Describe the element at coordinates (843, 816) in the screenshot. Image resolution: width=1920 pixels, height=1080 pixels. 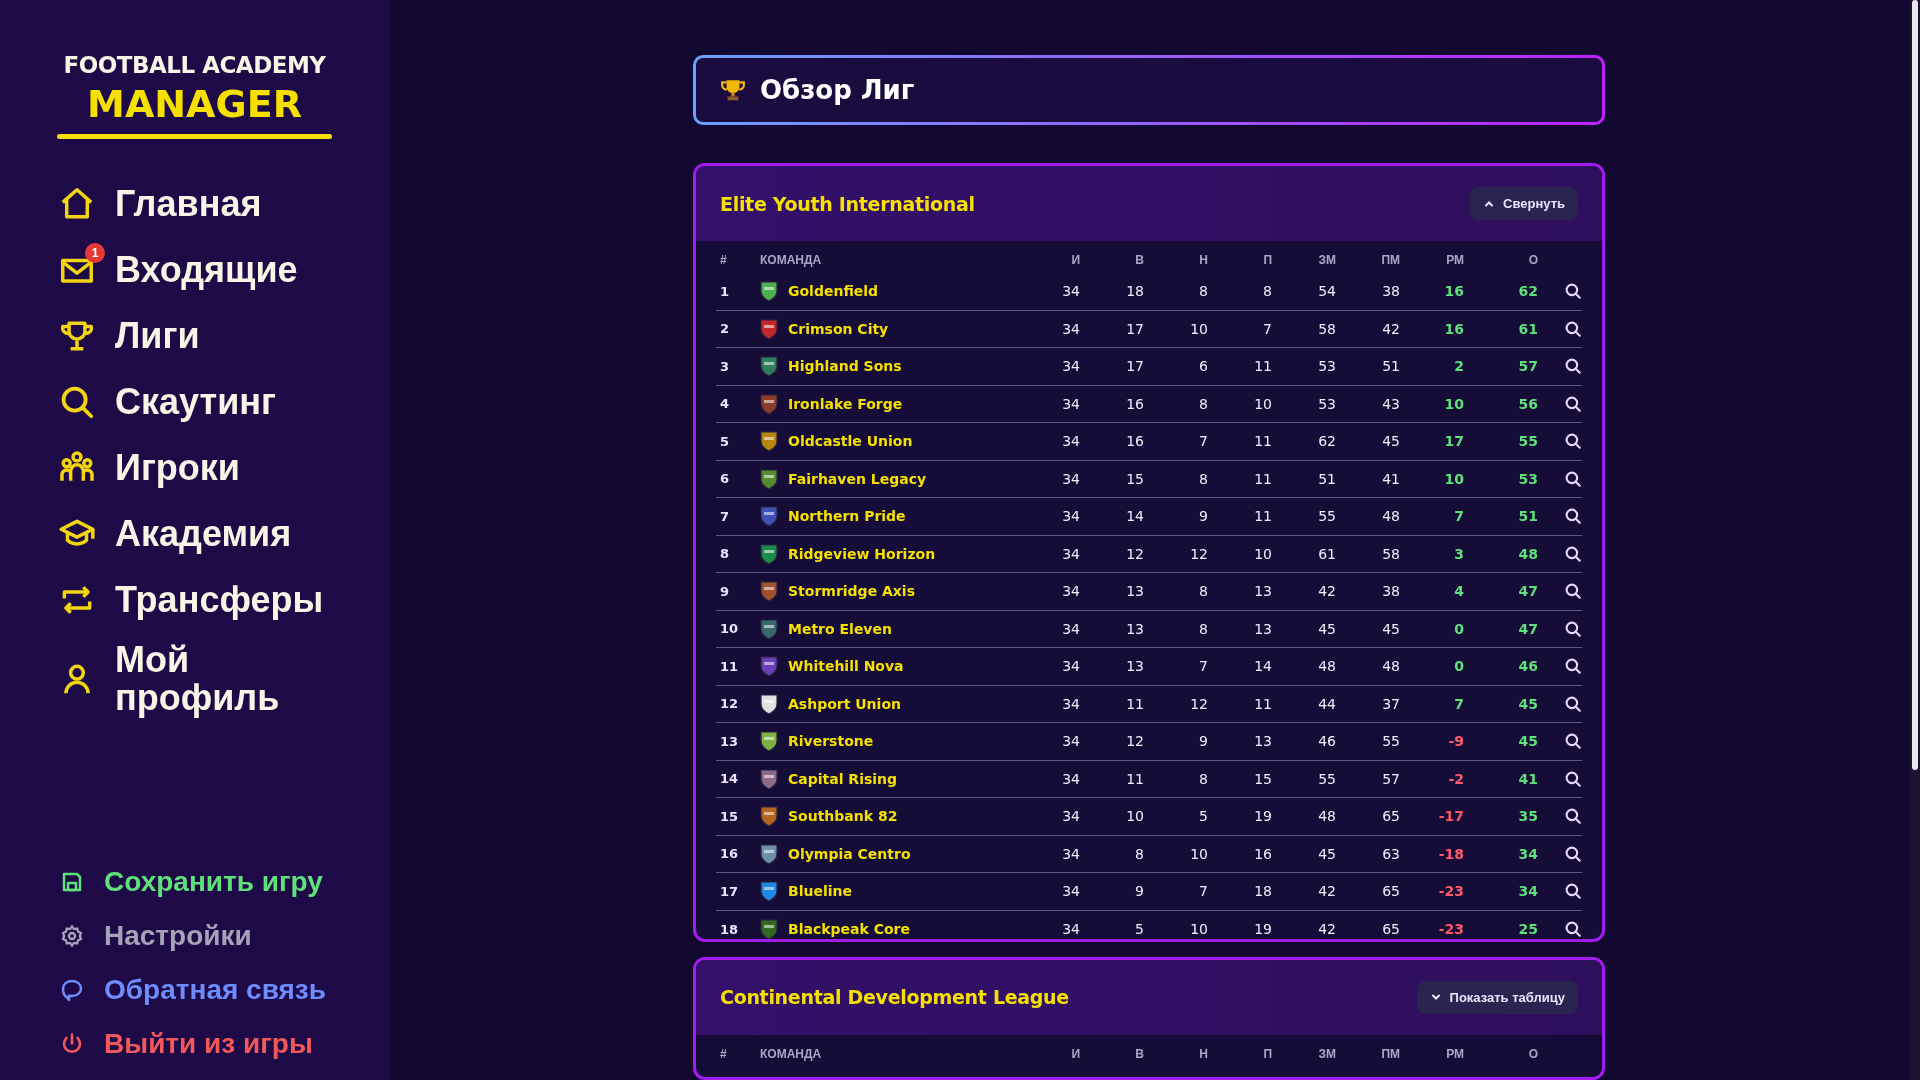
I see `team-name: Southbank 82` at that location.